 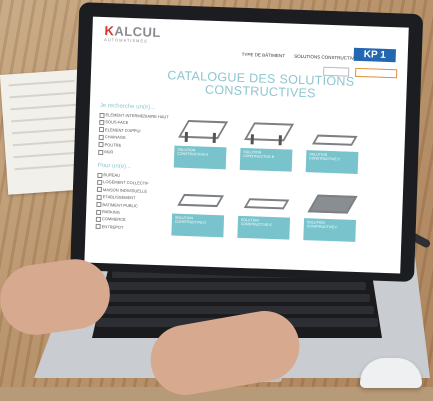 I want to click on card-caption: SOLUTION CONSTRUCTIVE F, so click(x=330, y=230).